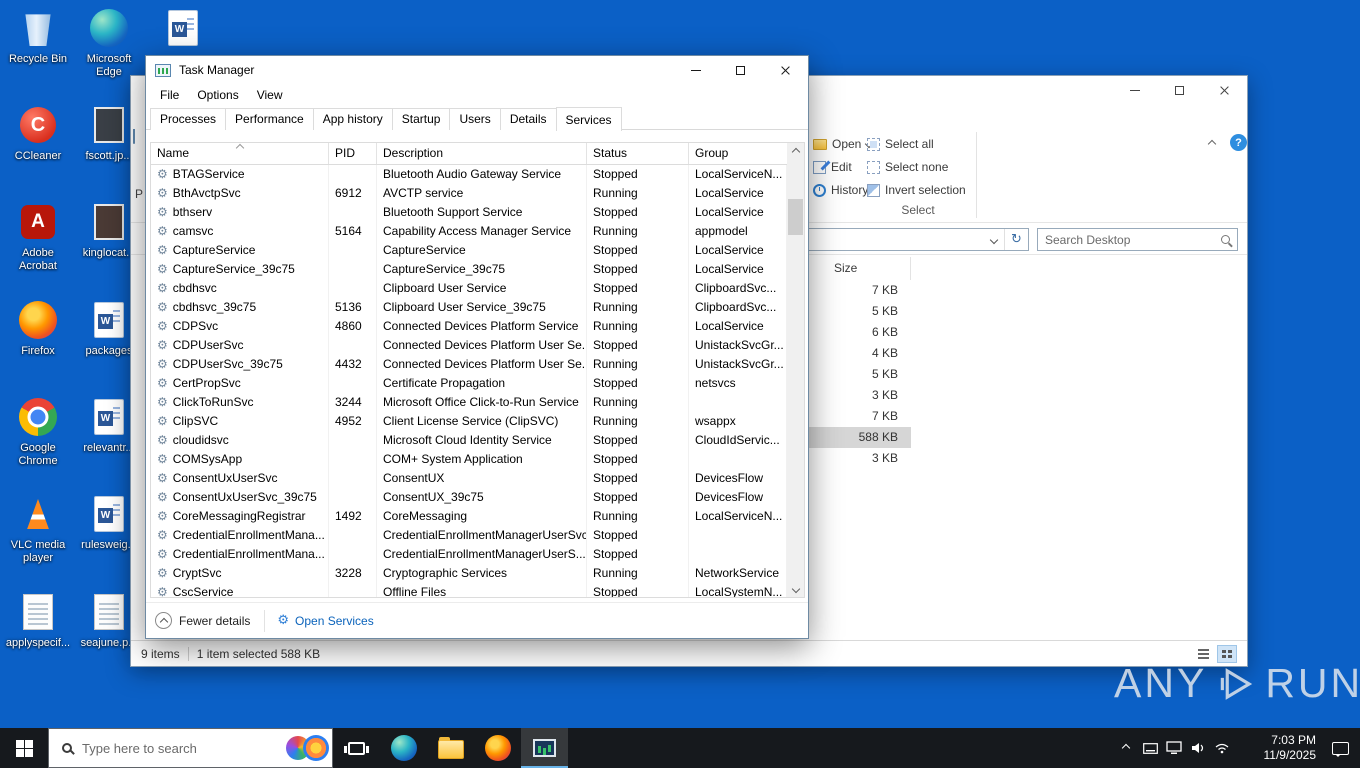 This screenshot has height=768, width=1360. Describe the element at coordinates (795, 370) in the screenshot. I see `vertical-scrollbar` at that location.